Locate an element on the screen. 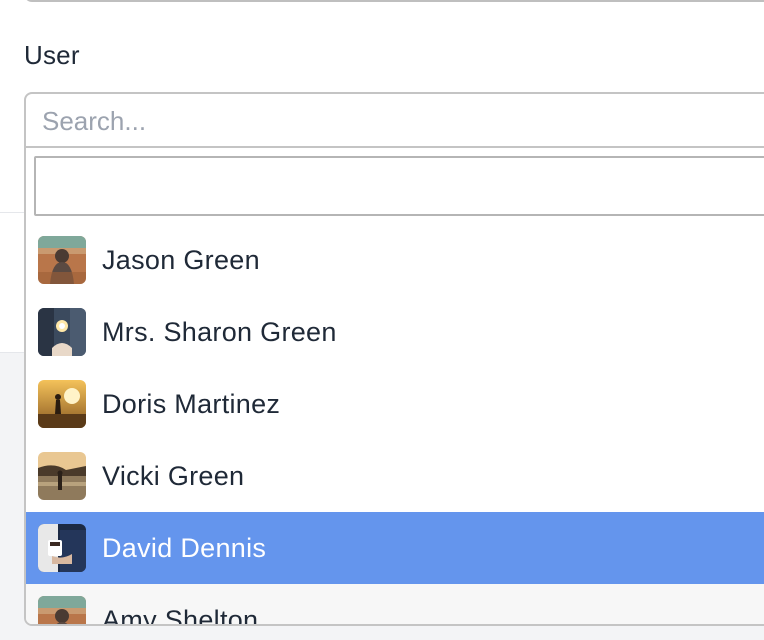  user-field-label: User is located at coordinates (52, 55).